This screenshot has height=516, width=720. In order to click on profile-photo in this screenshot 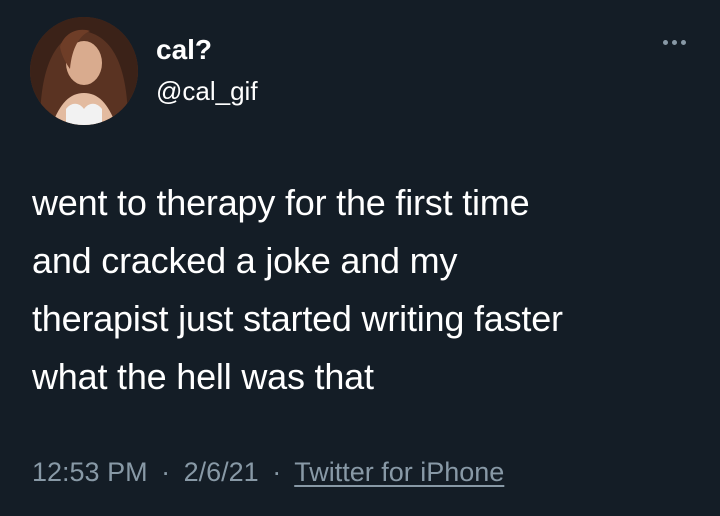, I will do `click(84, 71)`.